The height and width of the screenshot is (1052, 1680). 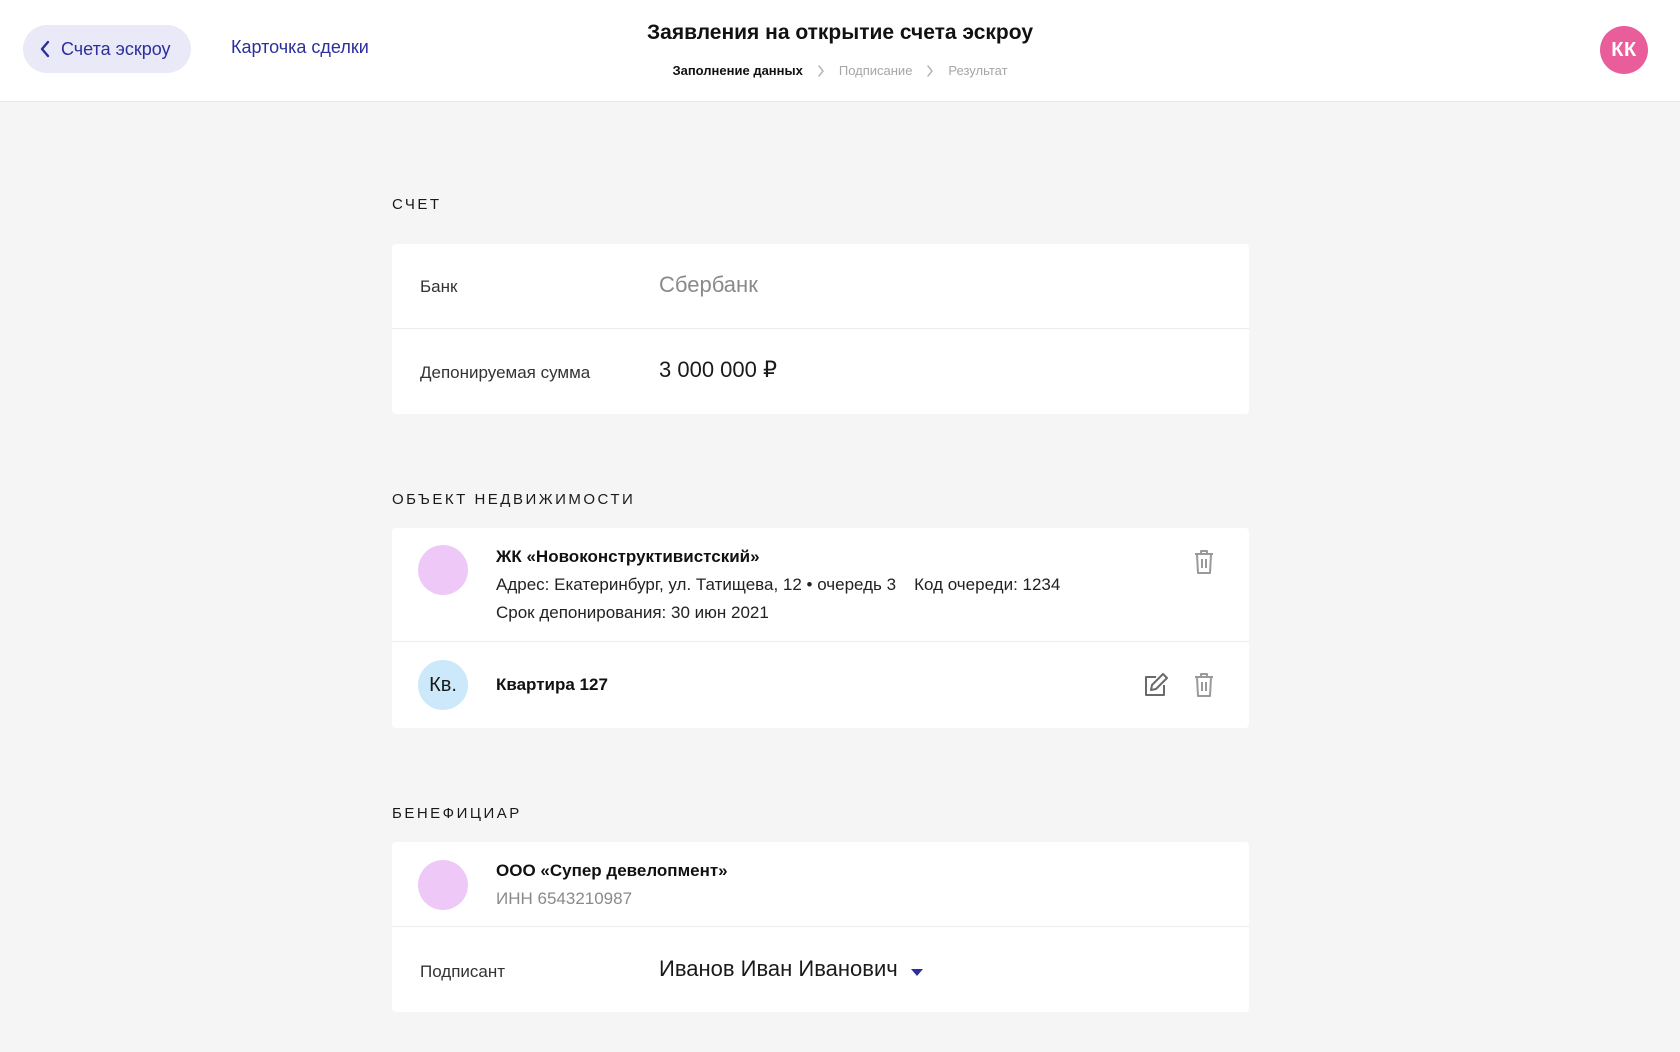 I want to click on company-row: ООО «Супер девелопмент» ИНН 6543210987, so click(x=820, y=884).